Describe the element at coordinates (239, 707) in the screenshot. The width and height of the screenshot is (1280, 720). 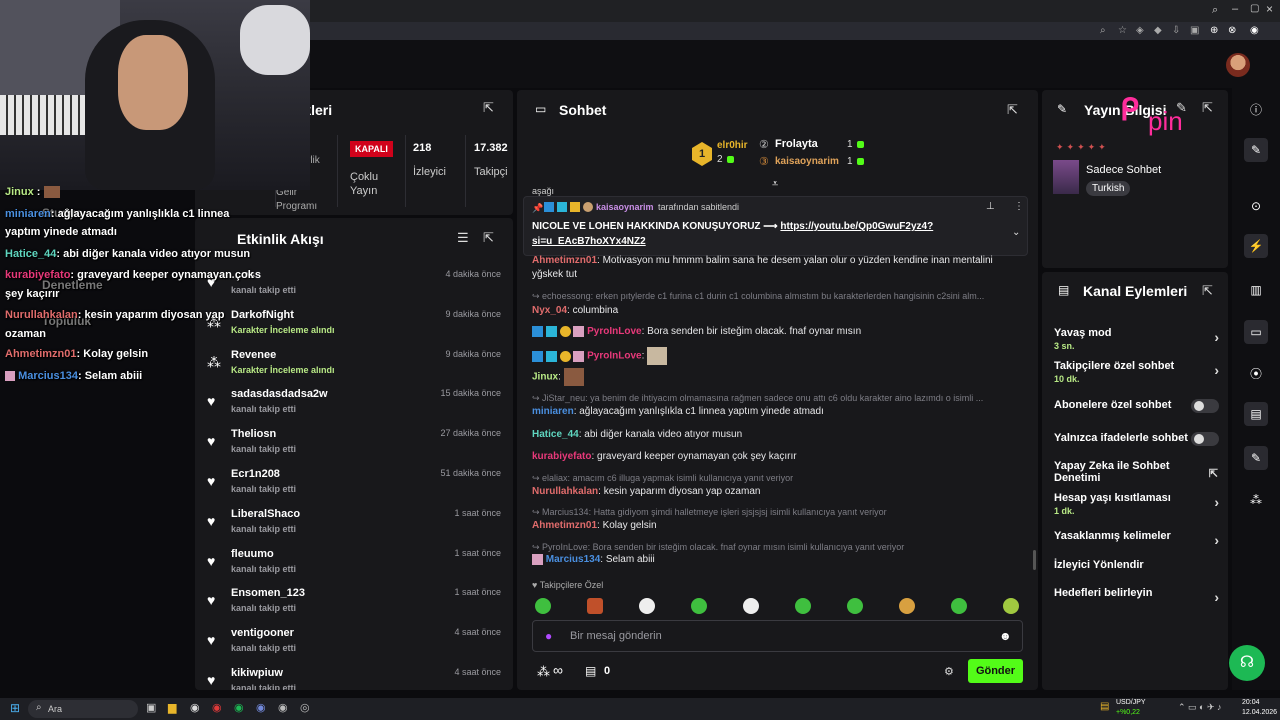
I see `spotify-icon: ◉` at that location.